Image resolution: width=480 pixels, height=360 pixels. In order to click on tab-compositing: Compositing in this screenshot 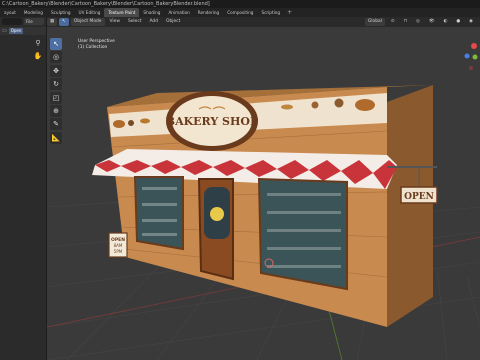, I will do `click(240, 12)`.